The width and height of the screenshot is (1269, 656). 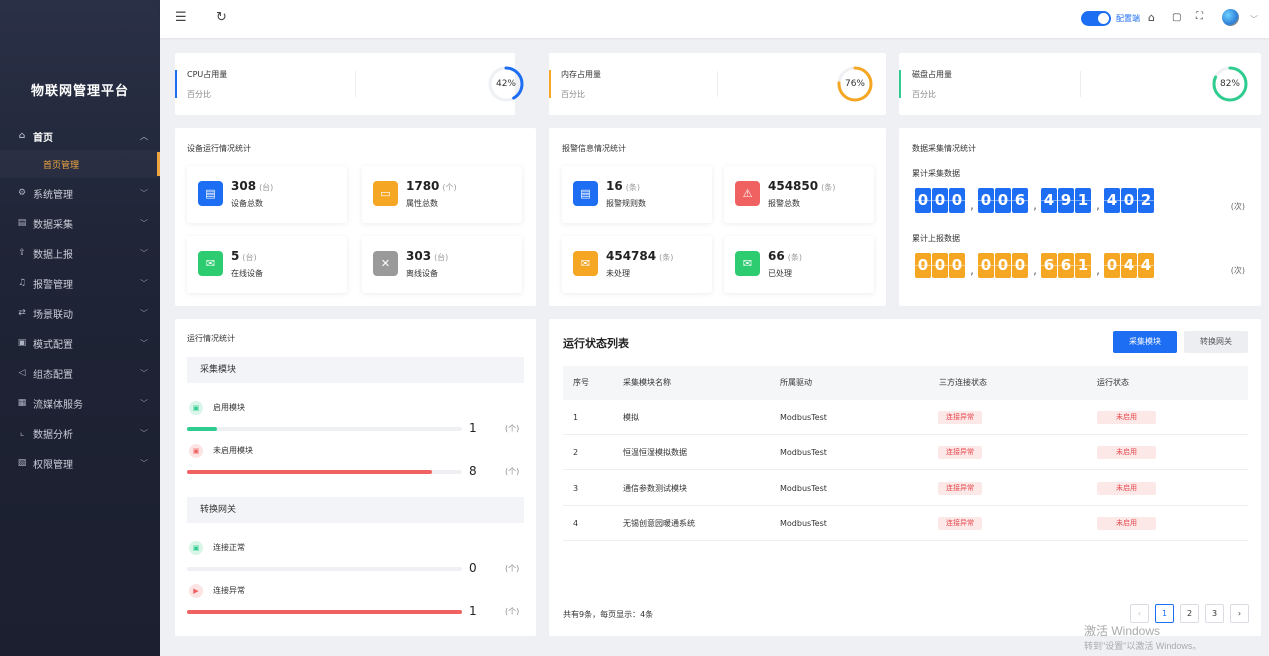 What do you see at coordinates (80, 463) in the screenshot?
I see `sidebar-item-permission: ▧ 权限管理 ﹀` at bounding box center [80, 463].